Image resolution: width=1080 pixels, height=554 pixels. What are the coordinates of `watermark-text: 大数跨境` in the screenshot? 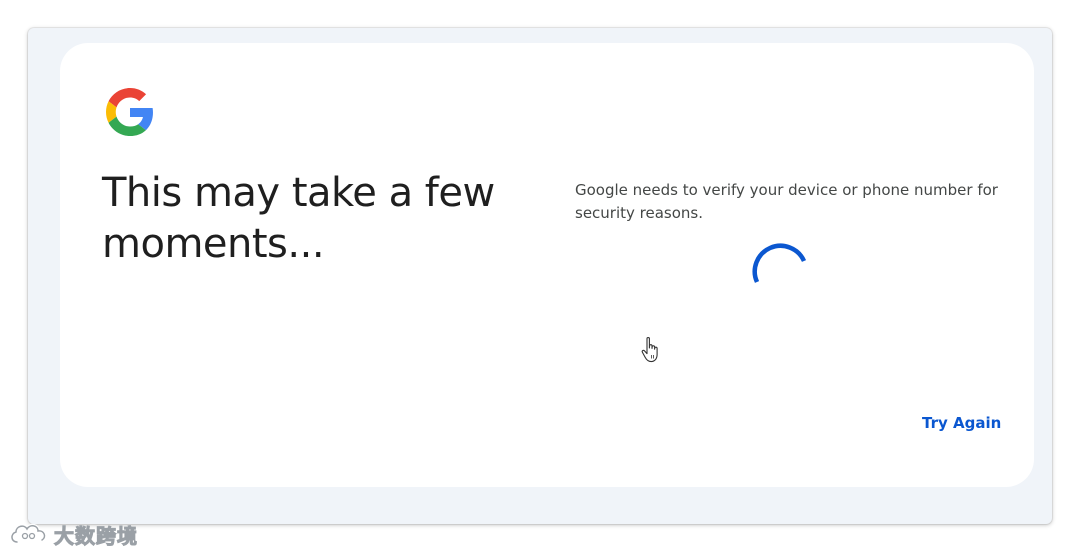 It's located at (96, 535).